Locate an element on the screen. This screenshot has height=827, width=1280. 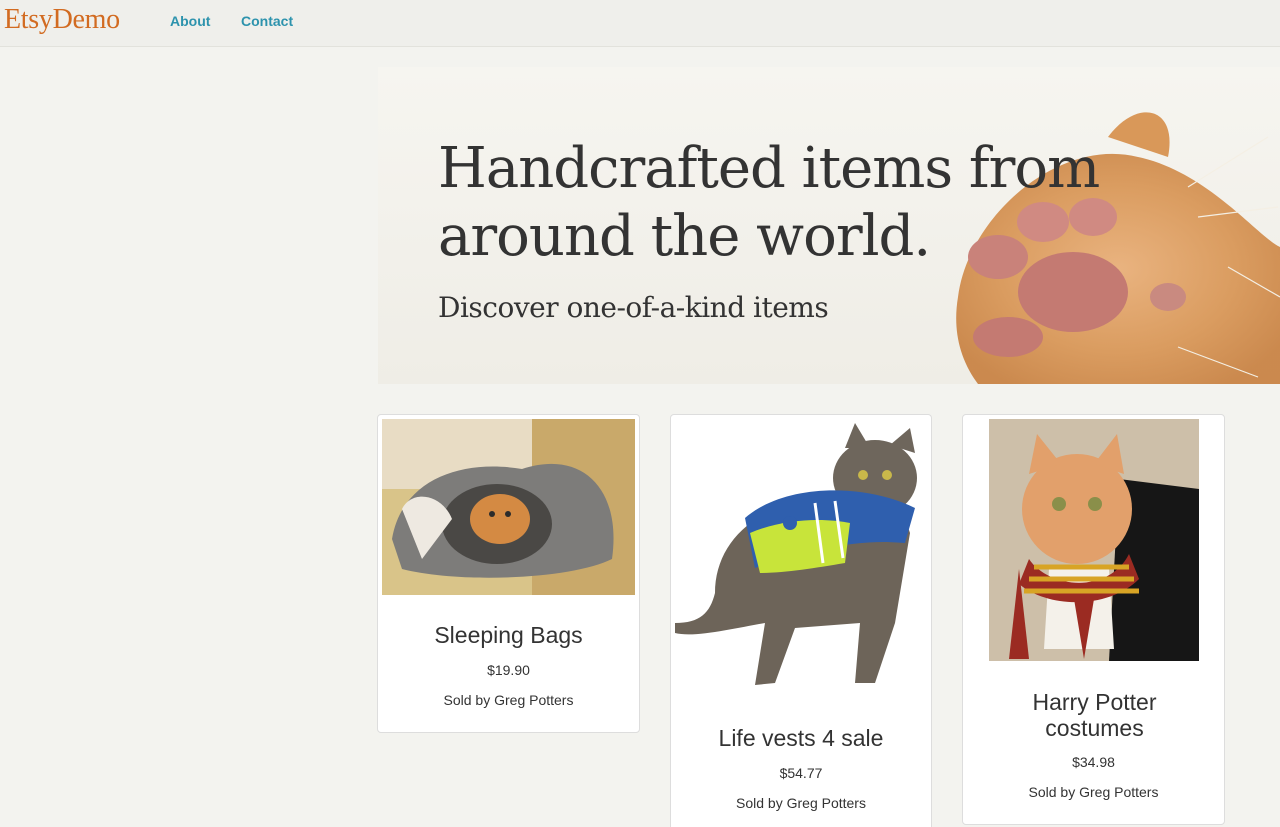
hero-subtitle: Discover one-of-a-kind items is located at coordinates (633, 307).